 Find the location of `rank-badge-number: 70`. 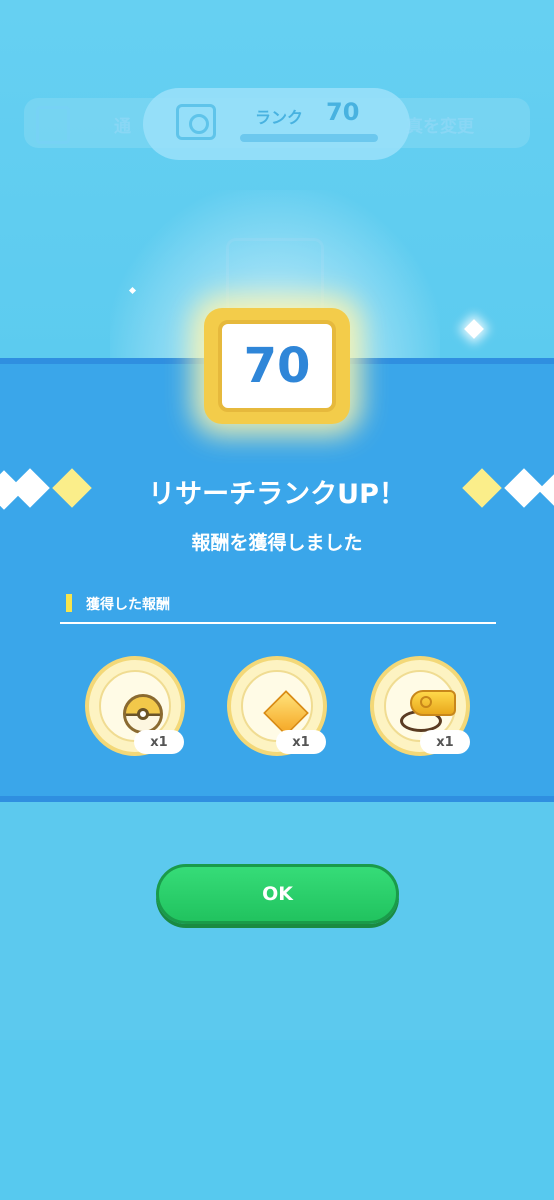

rank-badge-number: 70 is located at coordinates (277, 366).